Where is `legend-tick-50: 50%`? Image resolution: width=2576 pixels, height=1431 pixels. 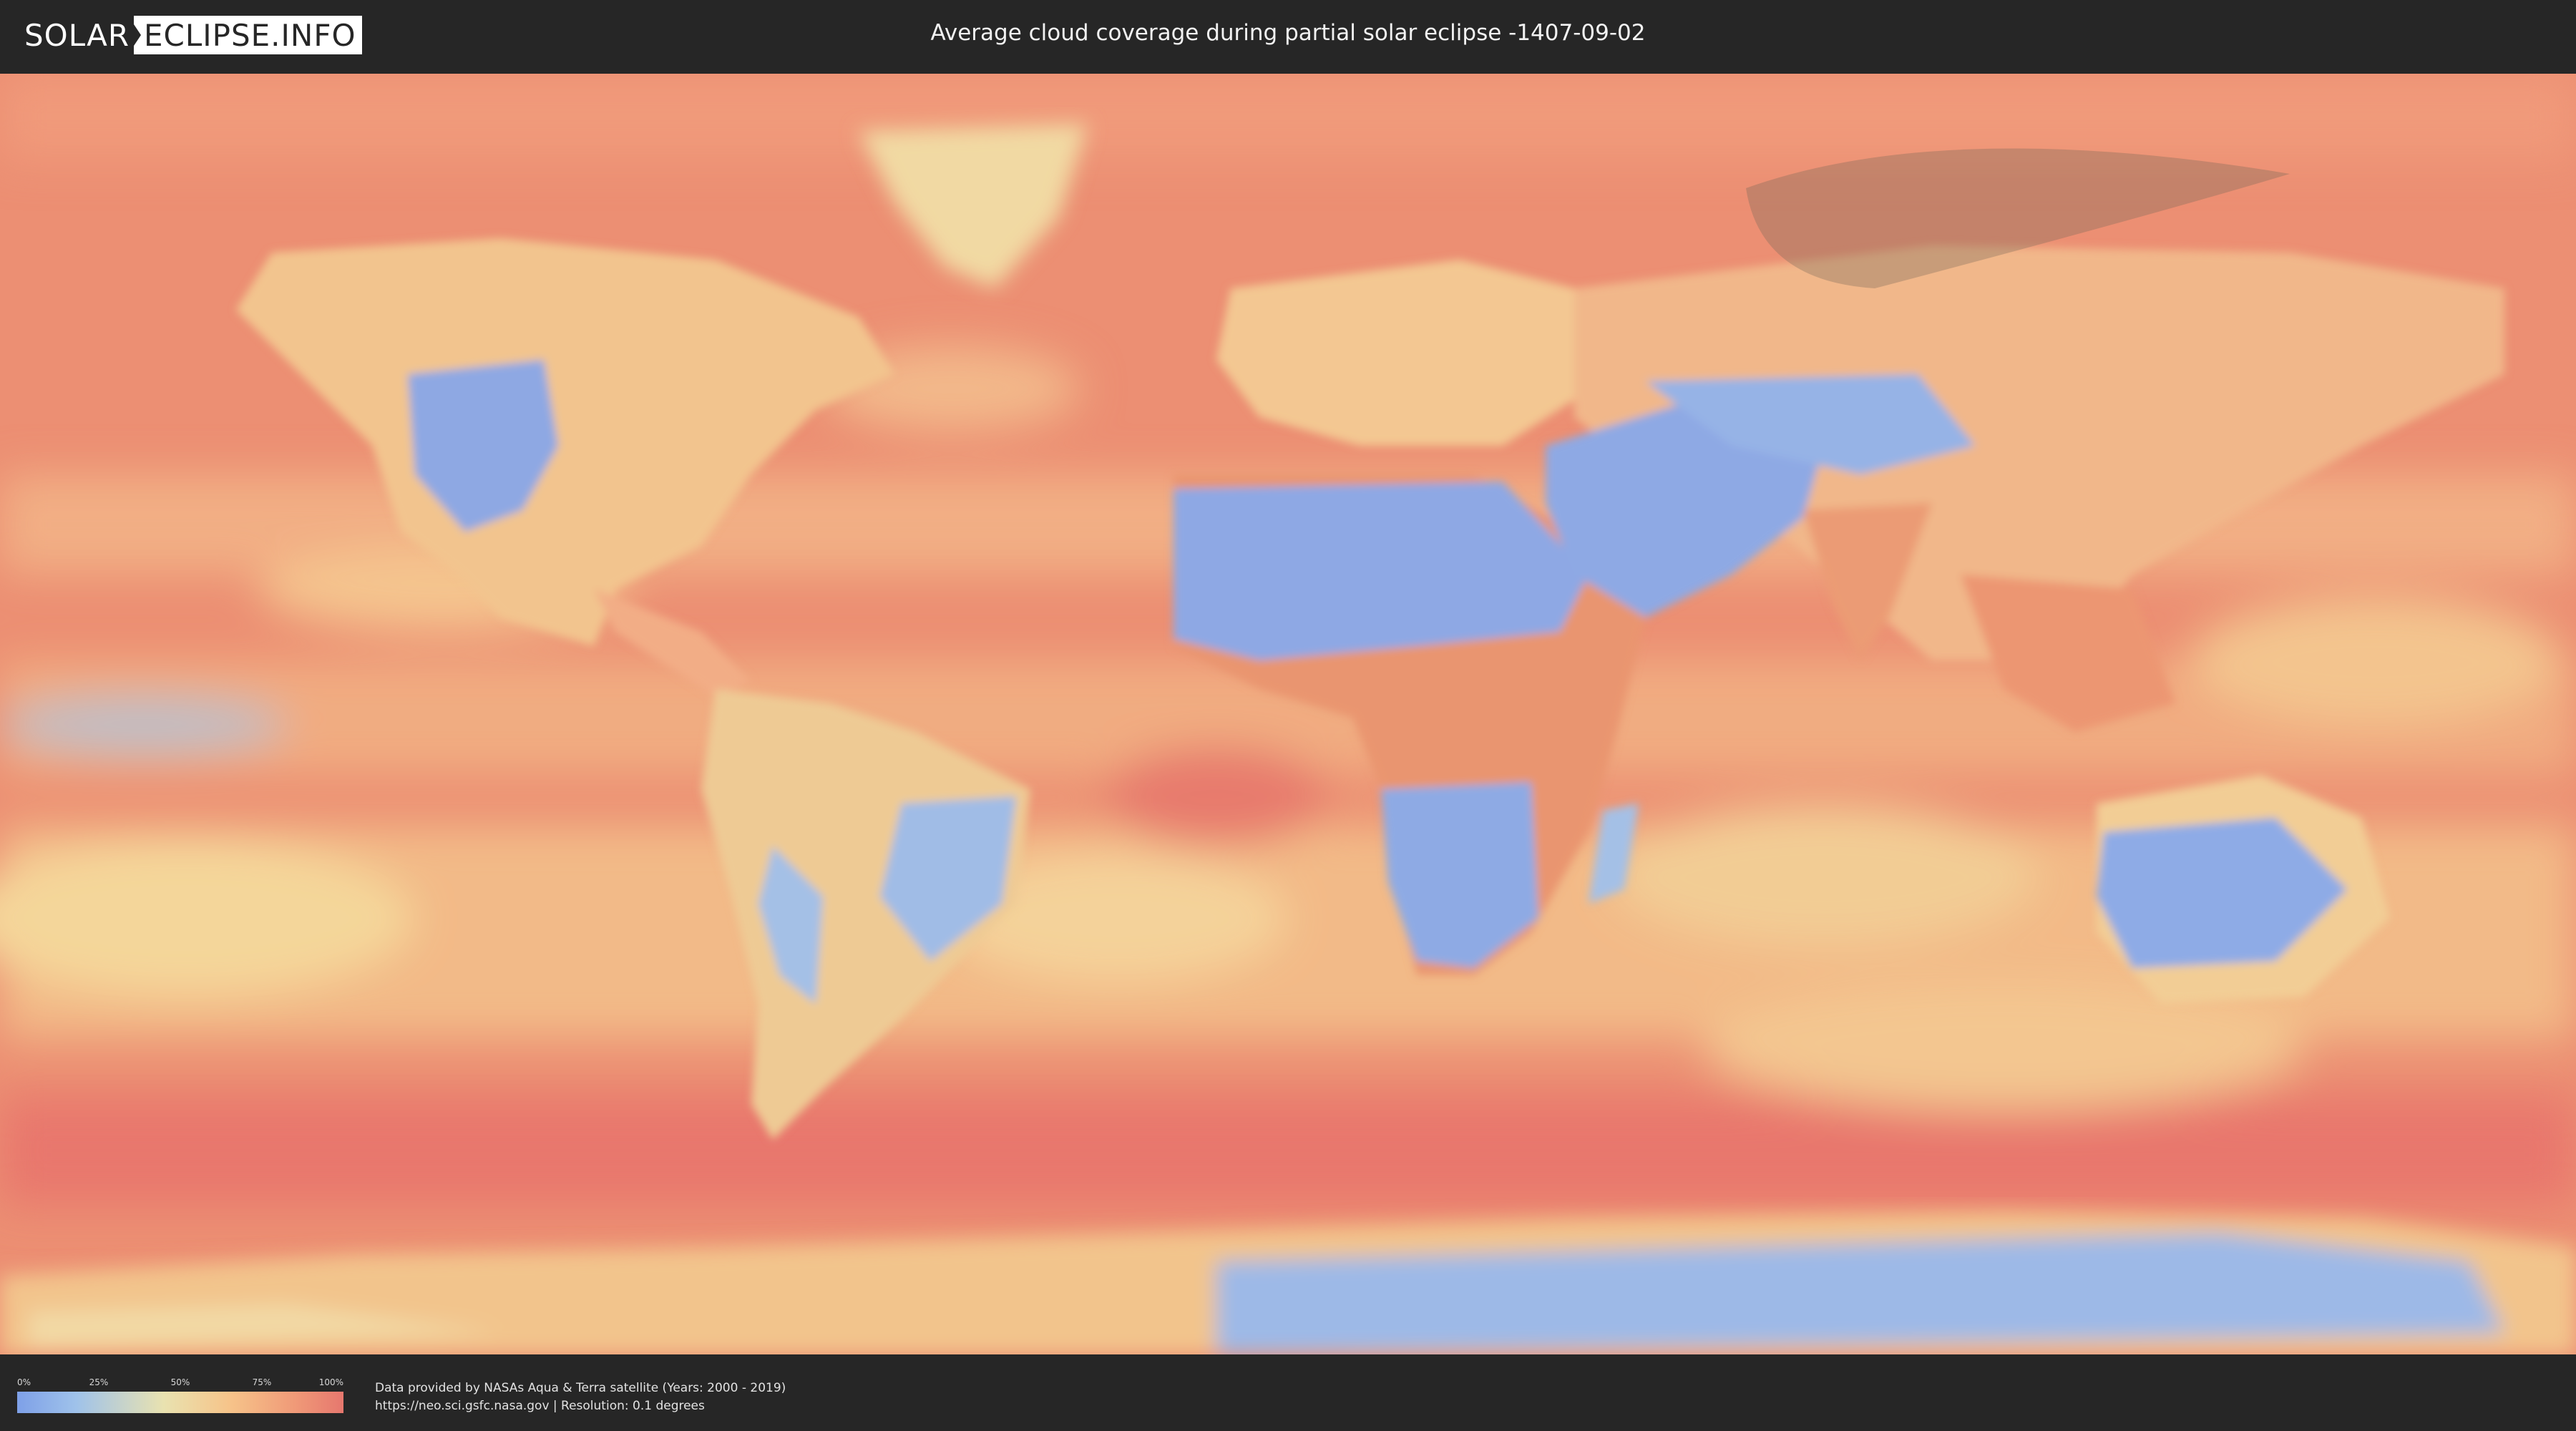 legend-tick-50: 50% is located at coordinates (180, 1382).